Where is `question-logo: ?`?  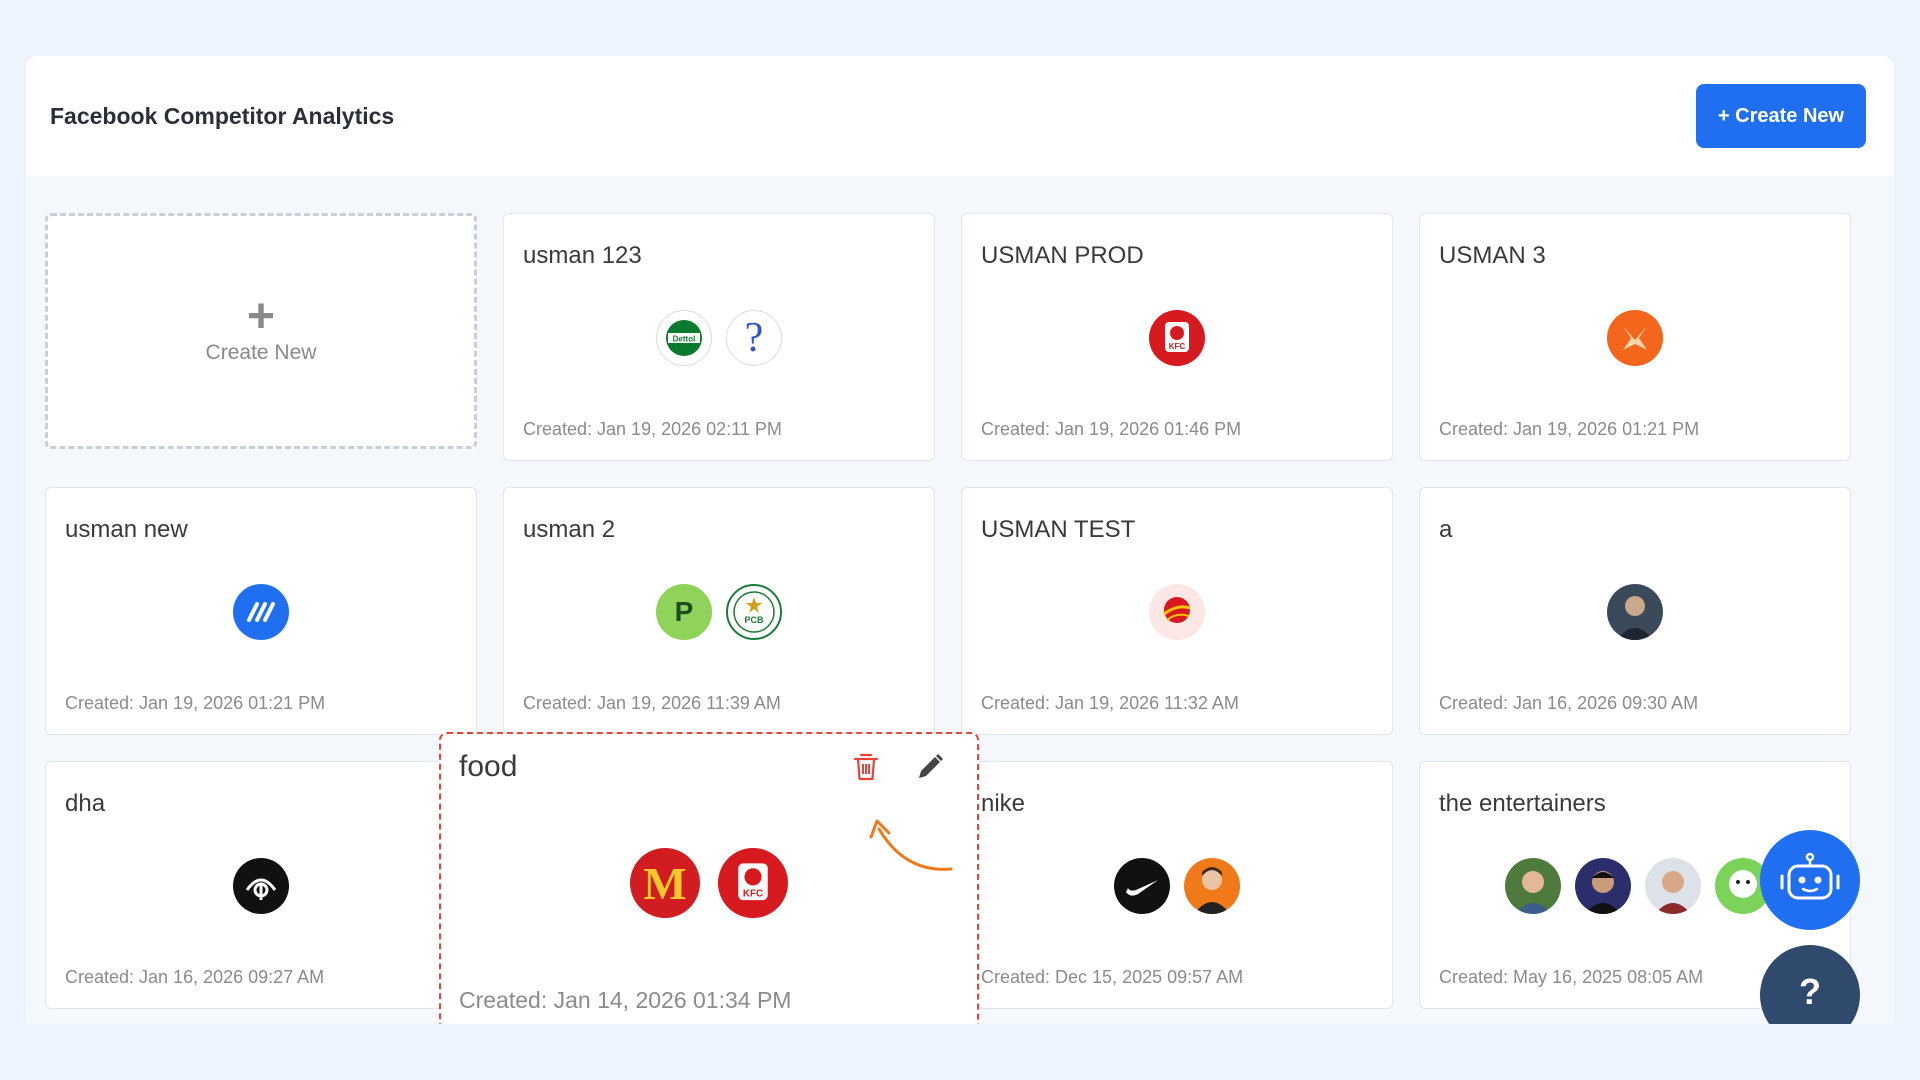
question-logo: ? is located at coordinates (754, 338).